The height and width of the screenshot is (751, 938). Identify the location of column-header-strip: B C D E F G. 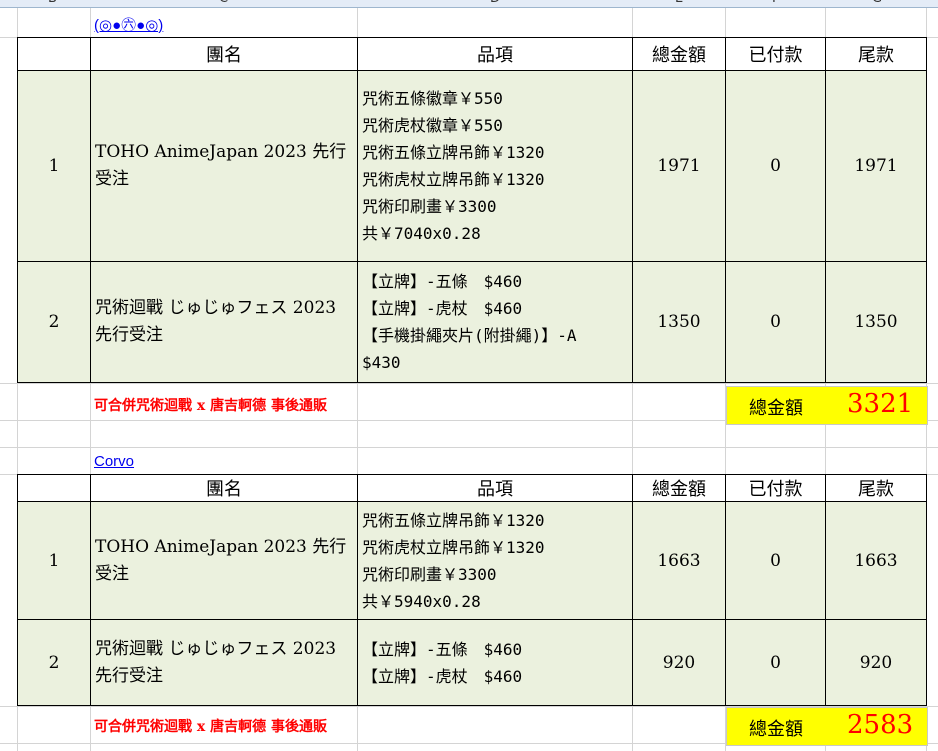
(469, 4).